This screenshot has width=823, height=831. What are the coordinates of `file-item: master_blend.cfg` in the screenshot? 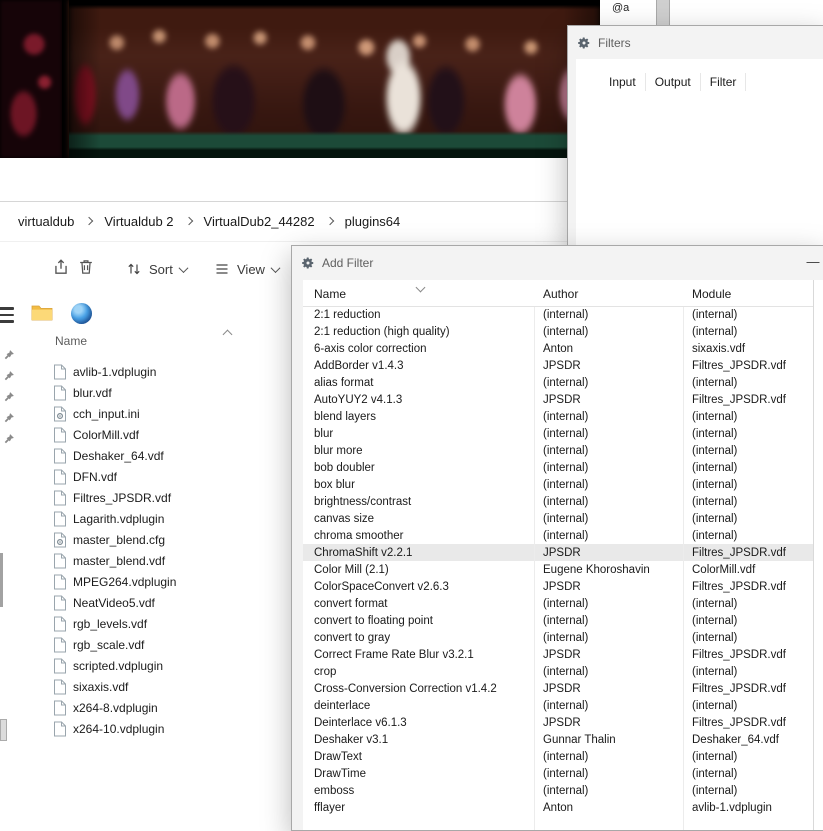 It's located at (145, 539).